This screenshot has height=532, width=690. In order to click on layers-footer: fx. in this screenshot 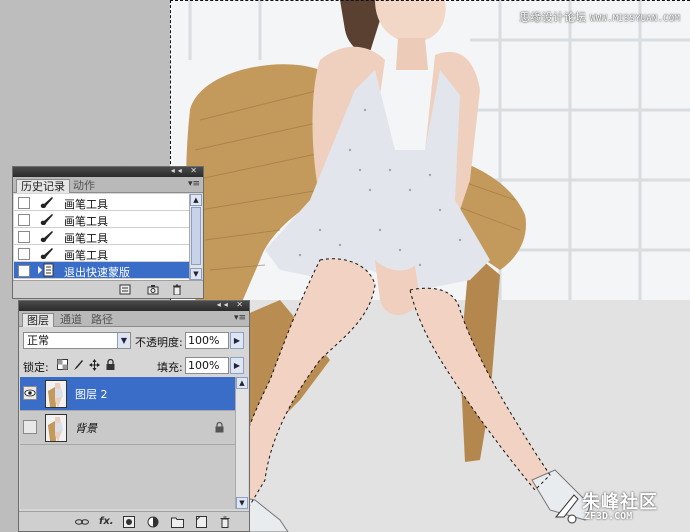, I will do `click(134, 521)`.